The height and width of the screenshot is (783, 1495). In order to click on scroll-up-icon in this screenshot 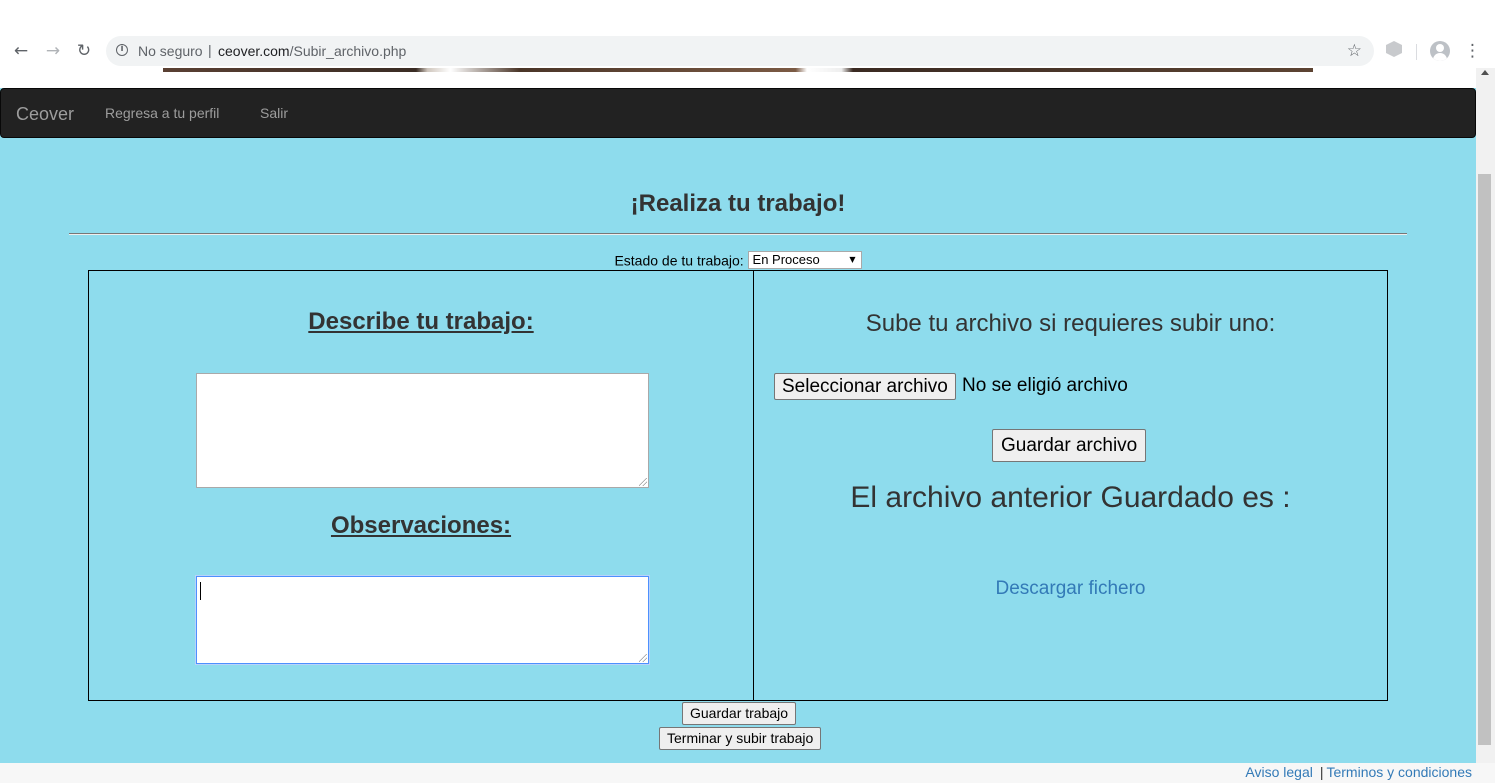, I will do `click(1485, 72)`.